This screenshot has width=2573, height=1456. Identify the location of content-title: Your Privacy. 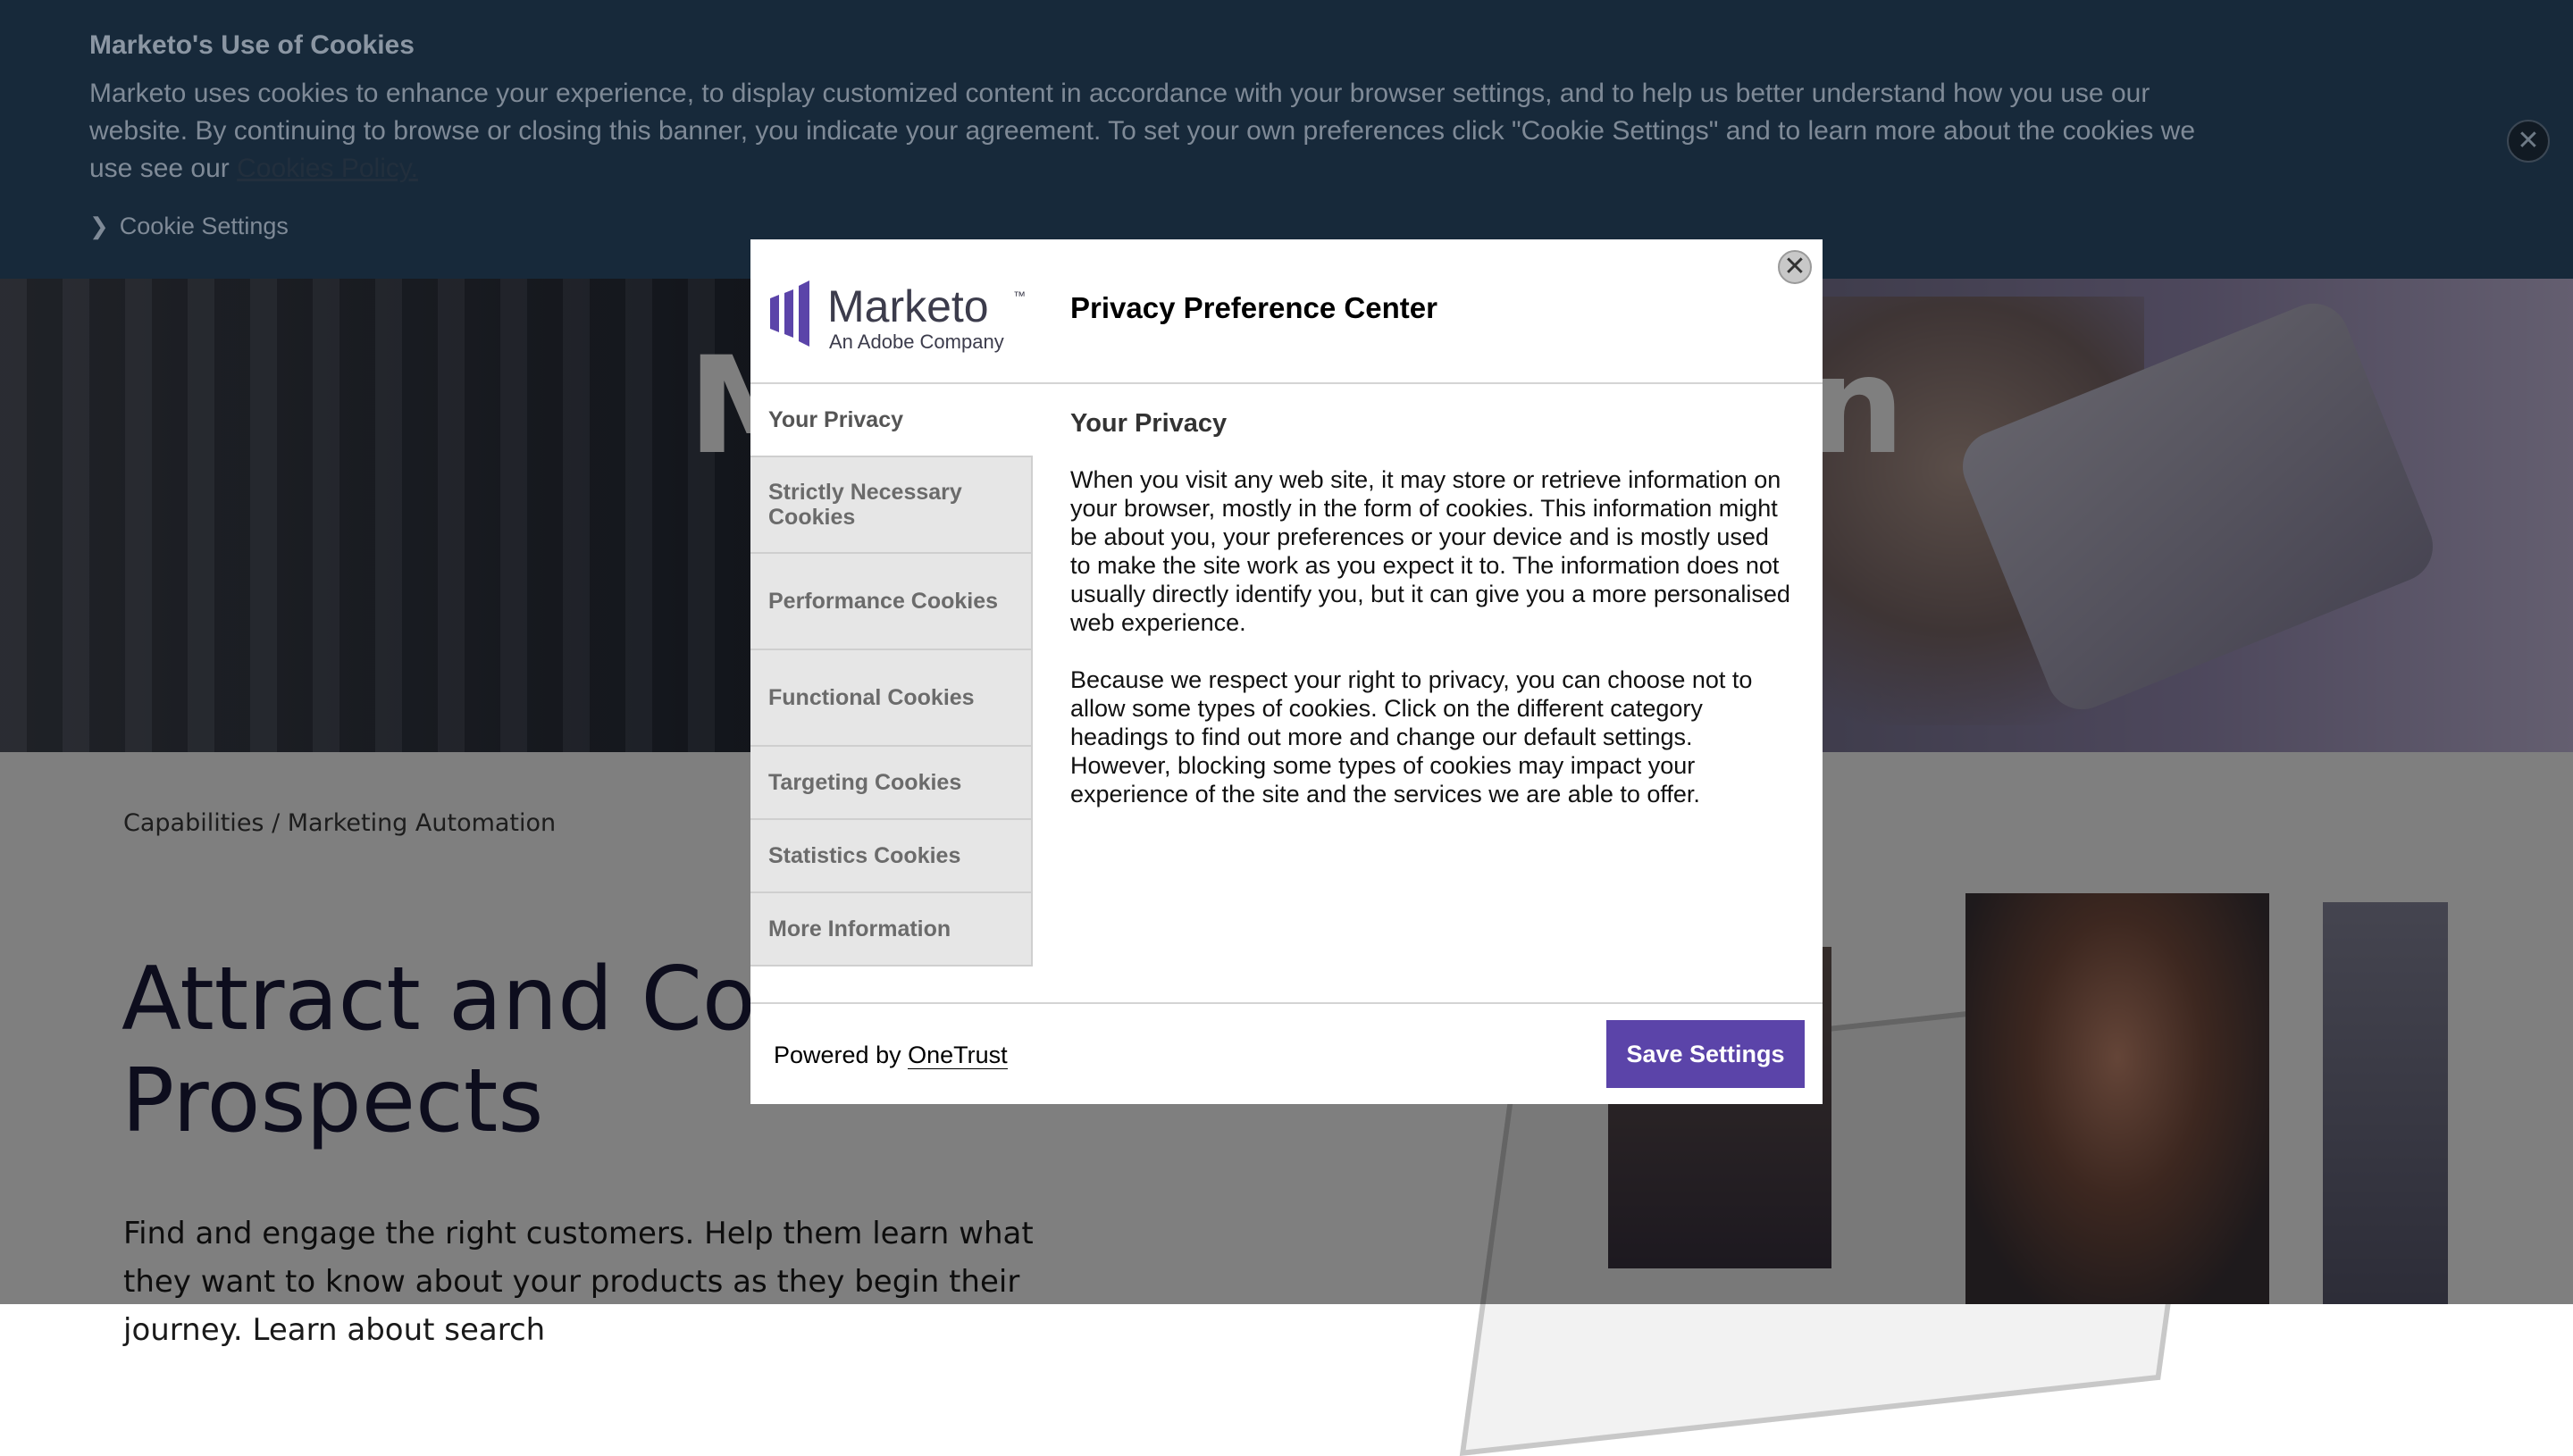
(1149, 423).